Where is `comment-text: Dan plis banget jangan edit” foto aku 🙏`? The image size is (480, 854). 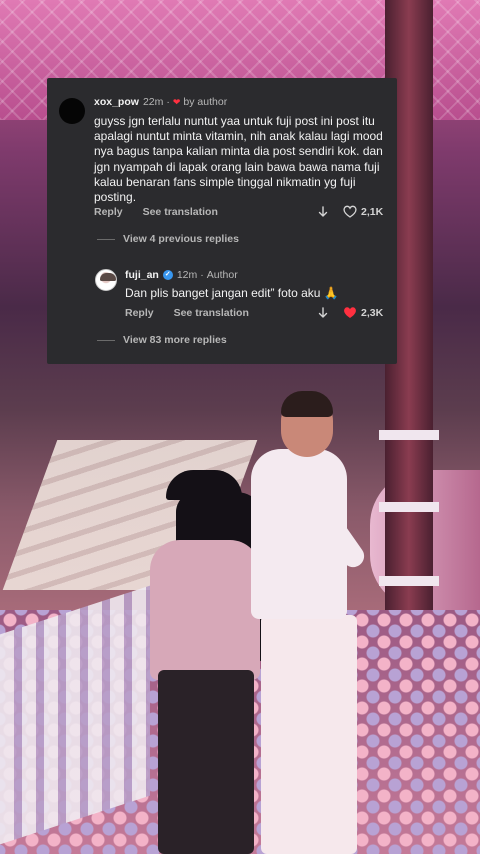 comment-text: Dan plis banget jangan edit” foto aku 🙏 is located at coordinates (232, 293).